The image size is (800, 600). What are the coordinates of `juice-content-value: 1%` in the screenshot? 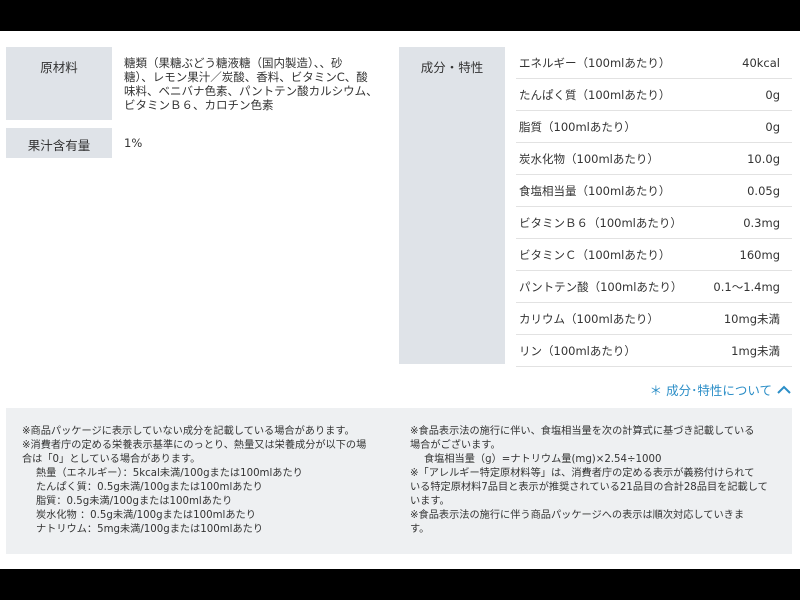 It's located at (133, 143).